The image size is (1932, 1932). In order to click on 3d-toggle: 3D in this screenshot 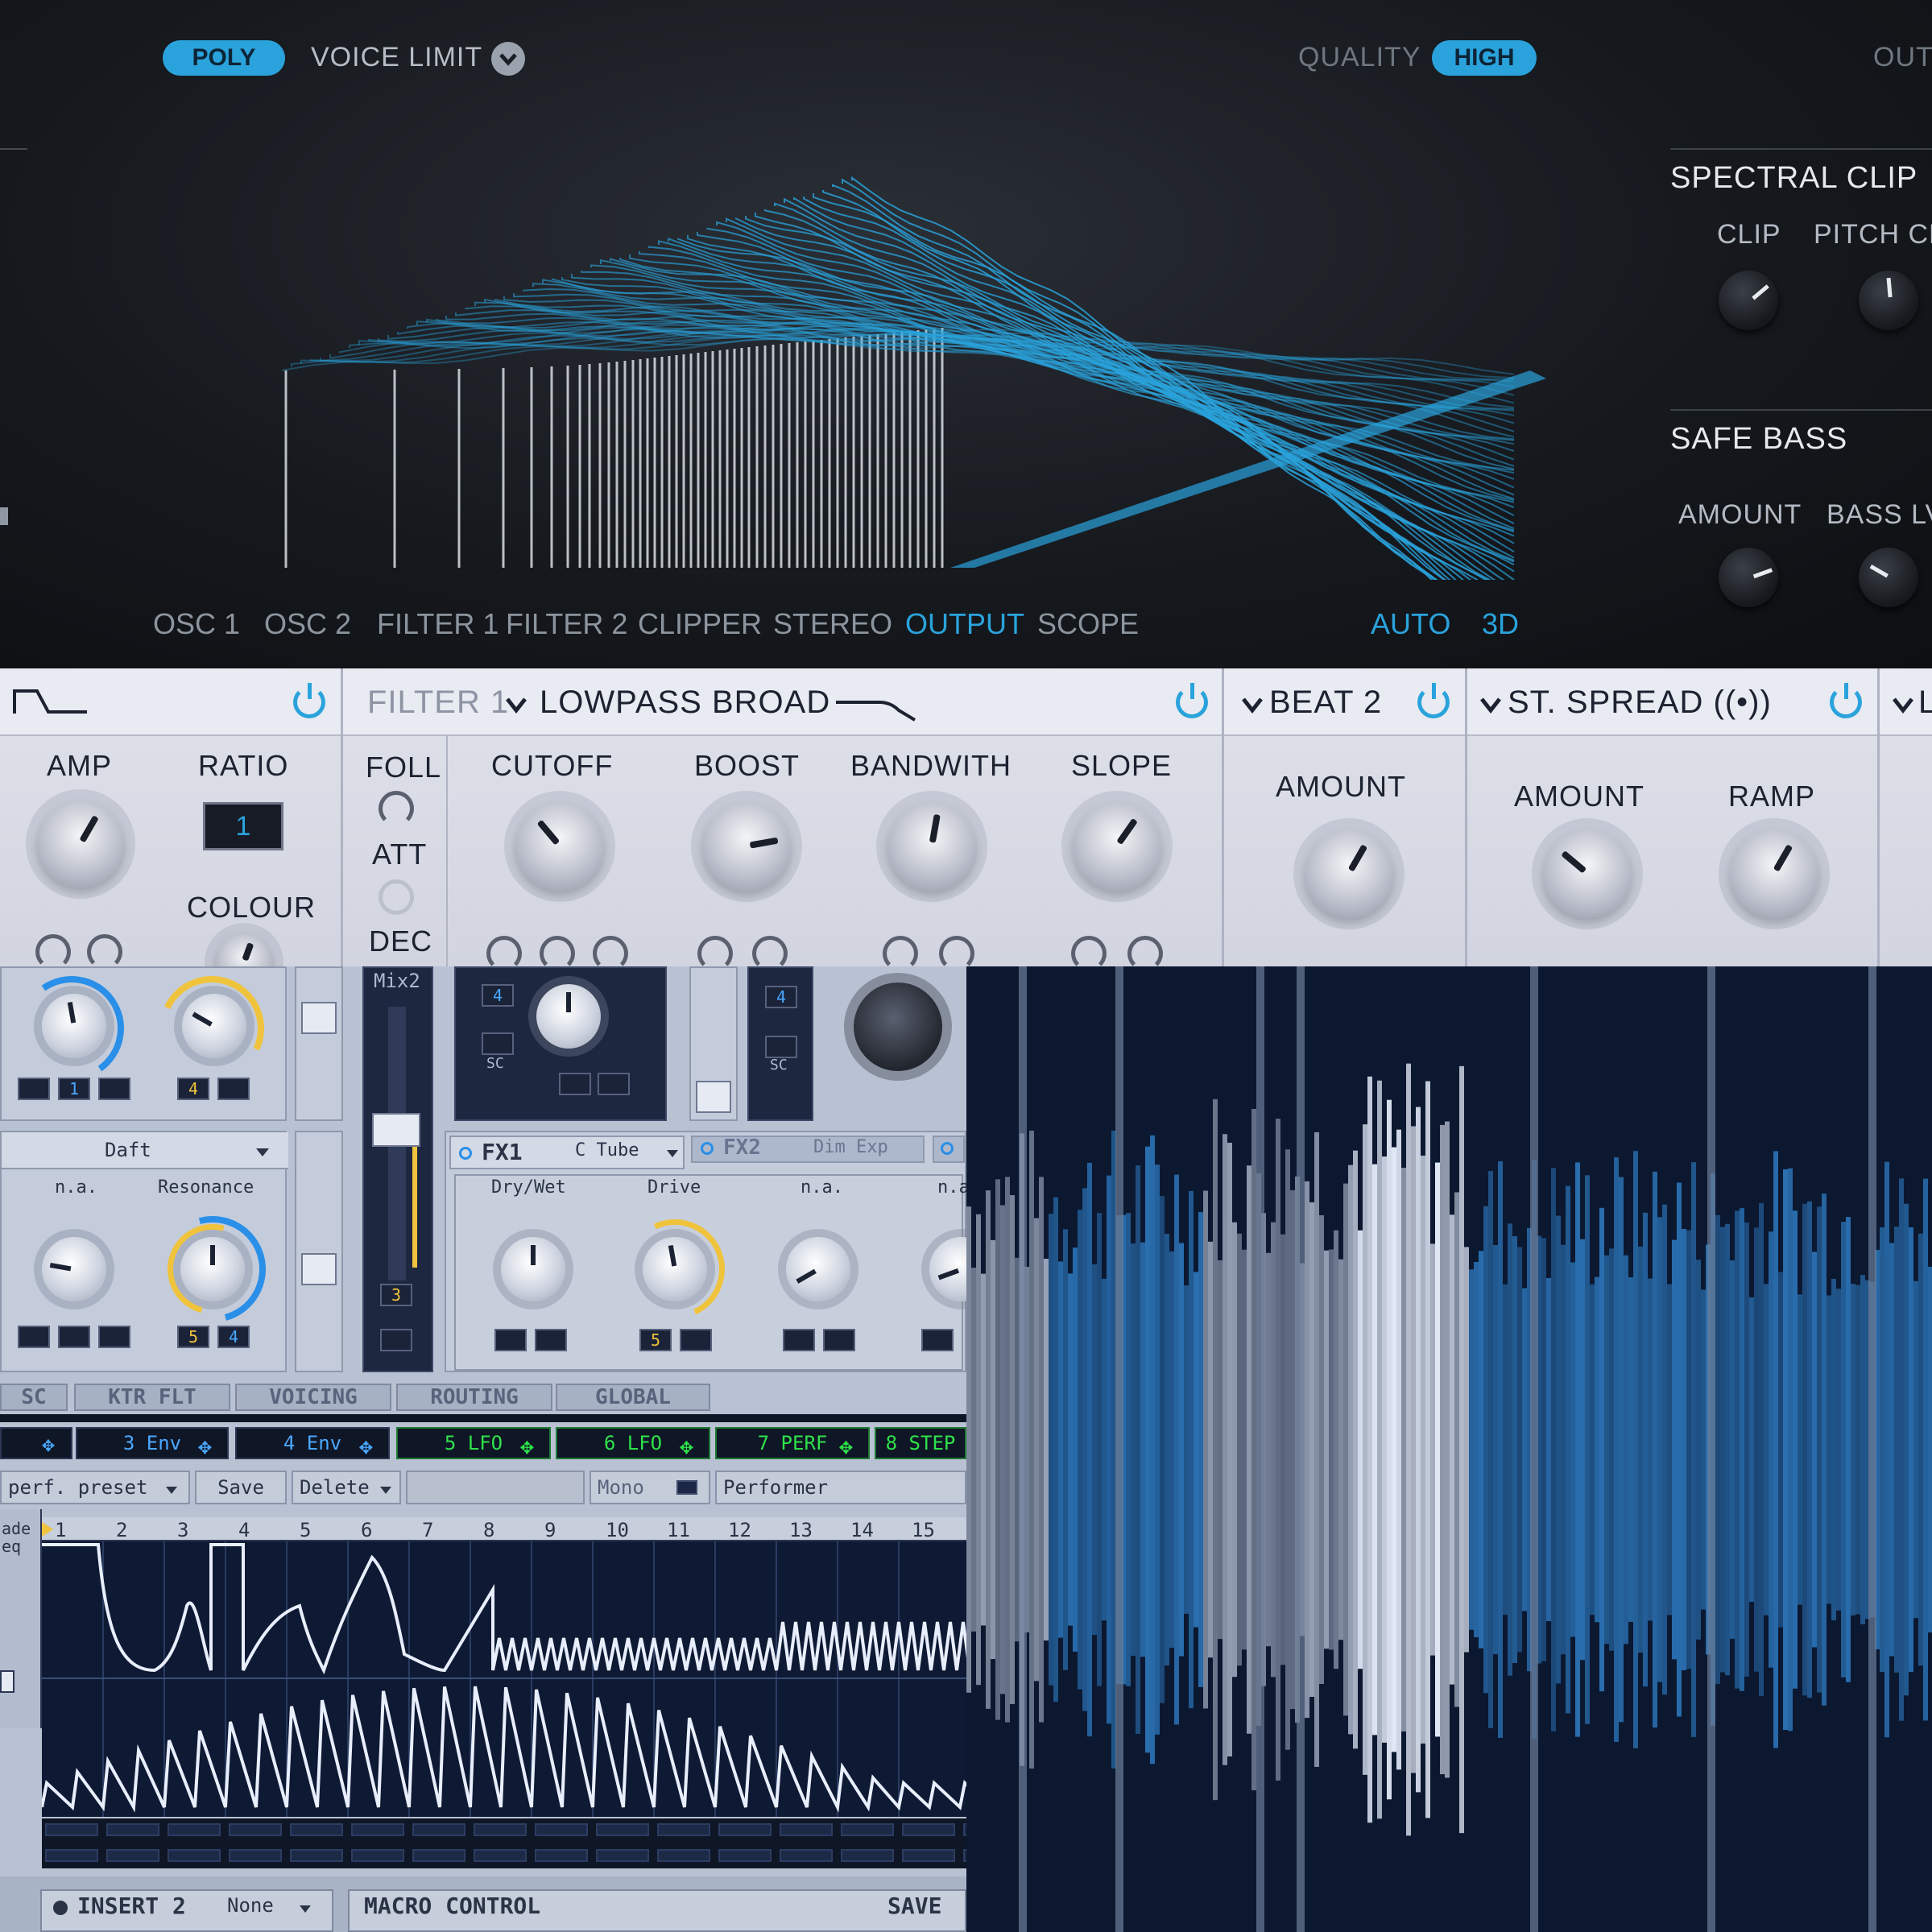, I will do `click(1500, 624)`.